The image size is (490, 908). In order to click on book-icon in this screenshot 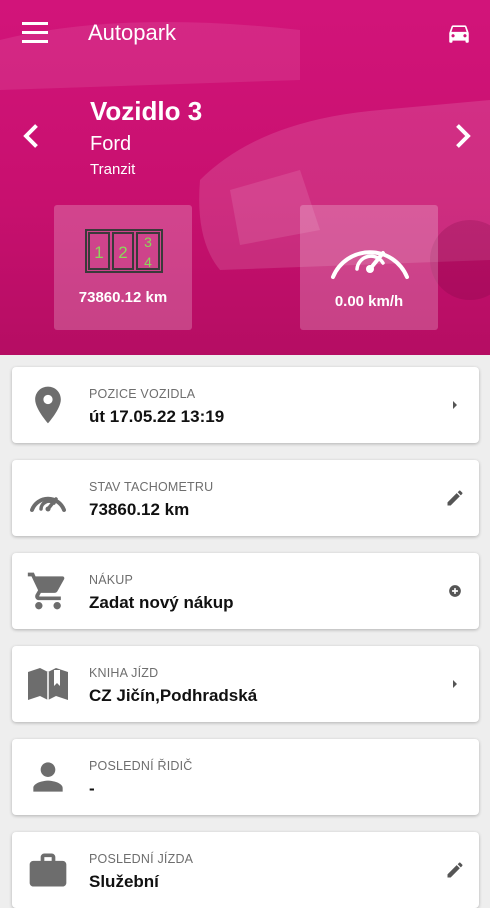, I will do `click(48, 684)`.